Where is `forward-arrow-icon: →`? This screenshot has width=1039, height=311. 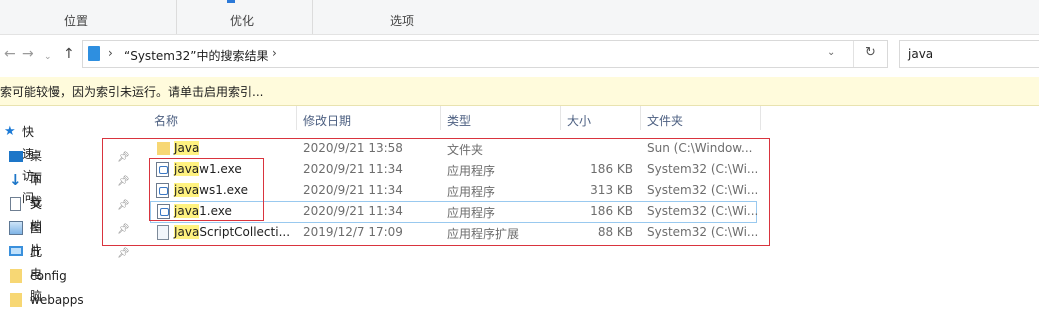
forward-arrow-icon: → is located at coordinates (28, 54).